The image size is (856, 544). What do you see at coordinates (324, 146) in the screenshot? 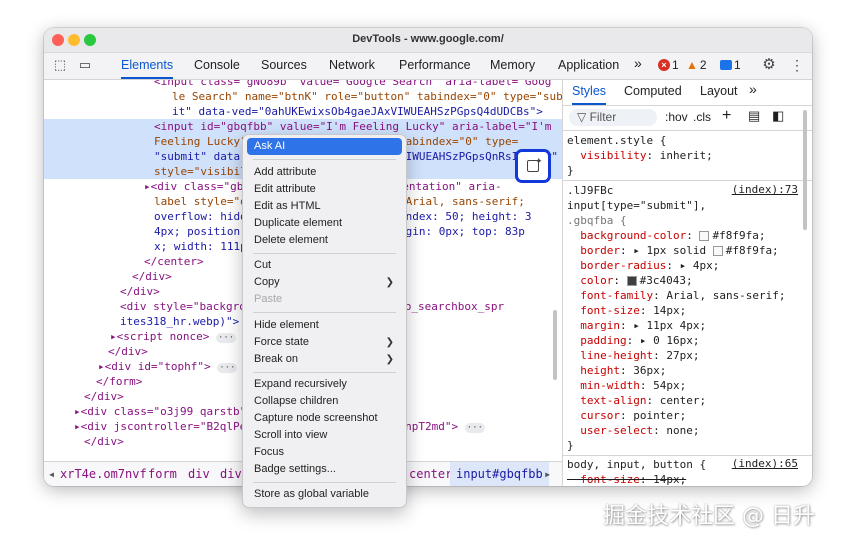
I see `menu-item-ask-ai: Ask AI` at bounding box center [324, 146].